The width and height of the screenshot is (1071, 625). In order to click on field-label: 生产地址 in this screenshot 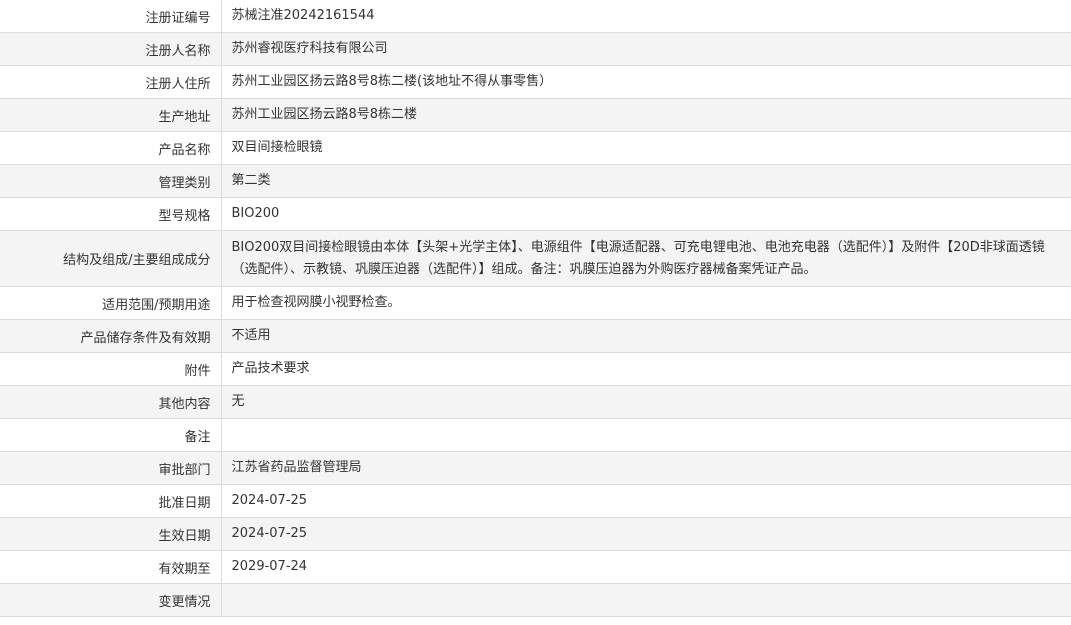, I will do `click(111, 115)`.